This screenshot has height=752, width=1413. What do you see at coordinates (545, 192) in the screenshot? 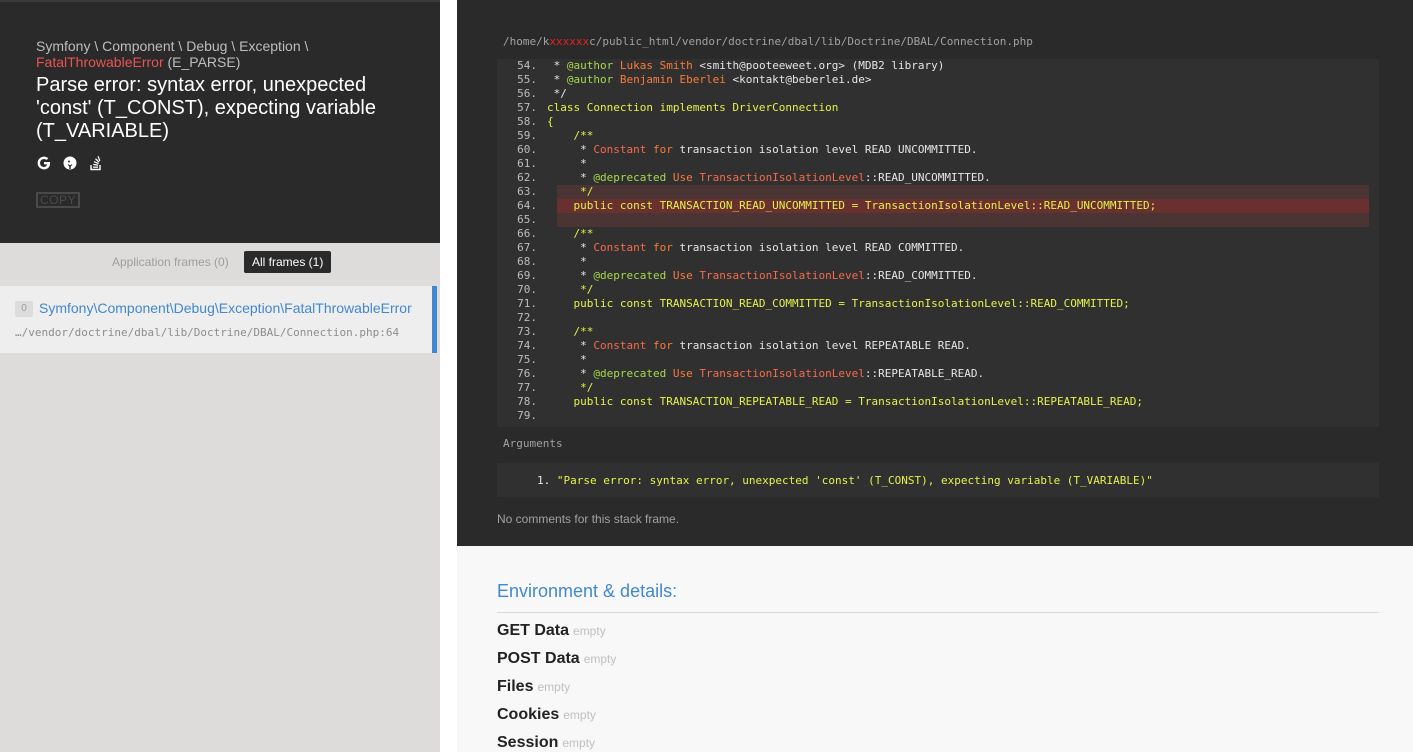
I see `code-line: 63. */` at bounding box center [545, 192].